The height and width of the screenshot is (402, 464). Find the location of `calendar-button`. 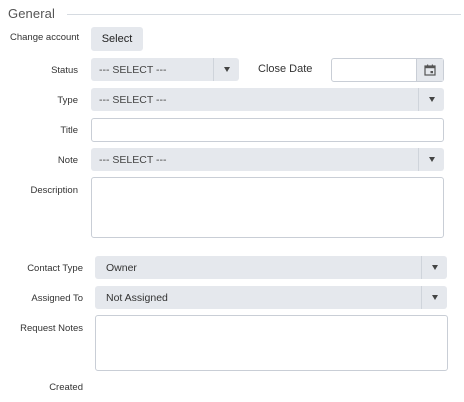

calendar-button is located at coordinates (429, 70).